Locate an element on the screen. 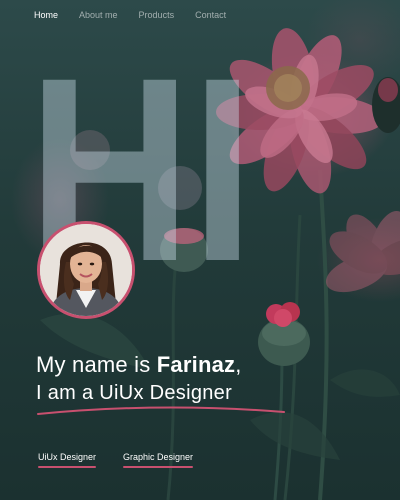  decorative-underline is located at coordinates (161, 410).